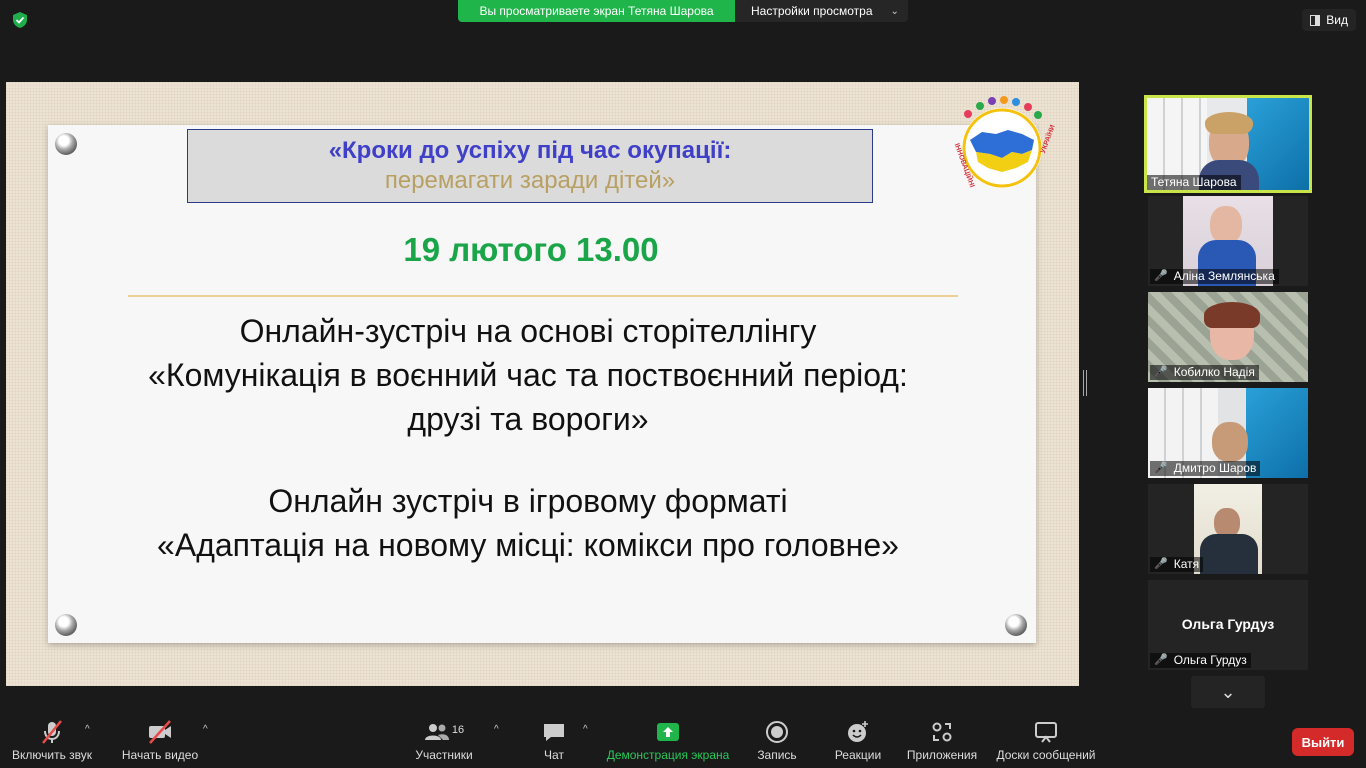  What do you see at coordinates (1085, 383) in the screenshot?
I see `panel-resize-handle` at bounding box center [1085, 383].